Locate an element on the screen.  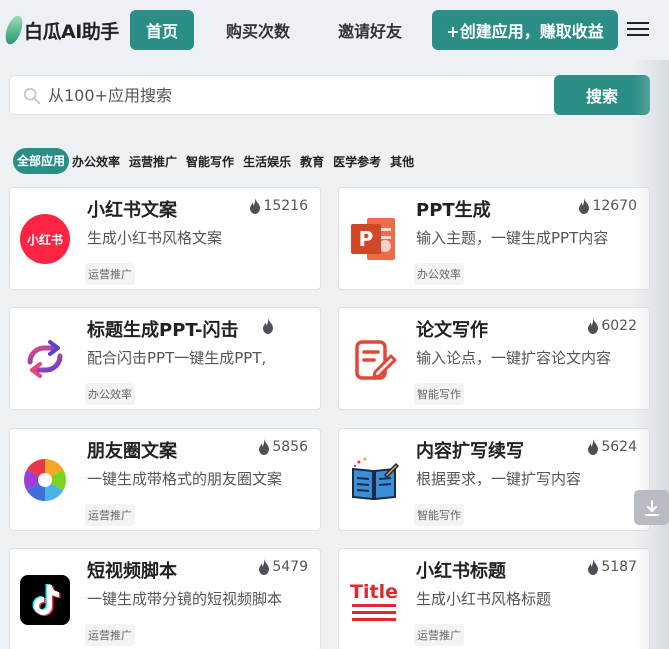
category-lifestyle: 生活娱乐 is located at coordinates (267, 161).